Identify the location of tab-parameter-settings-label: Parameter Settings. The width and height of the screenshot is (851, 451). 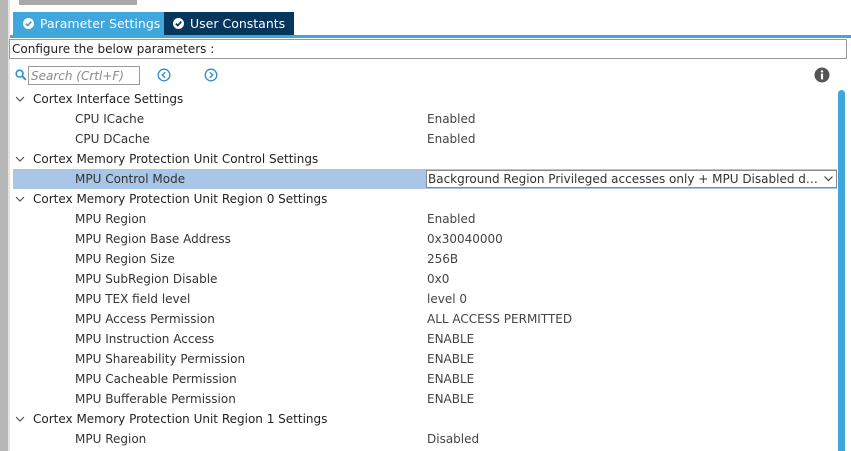
(100, 23).